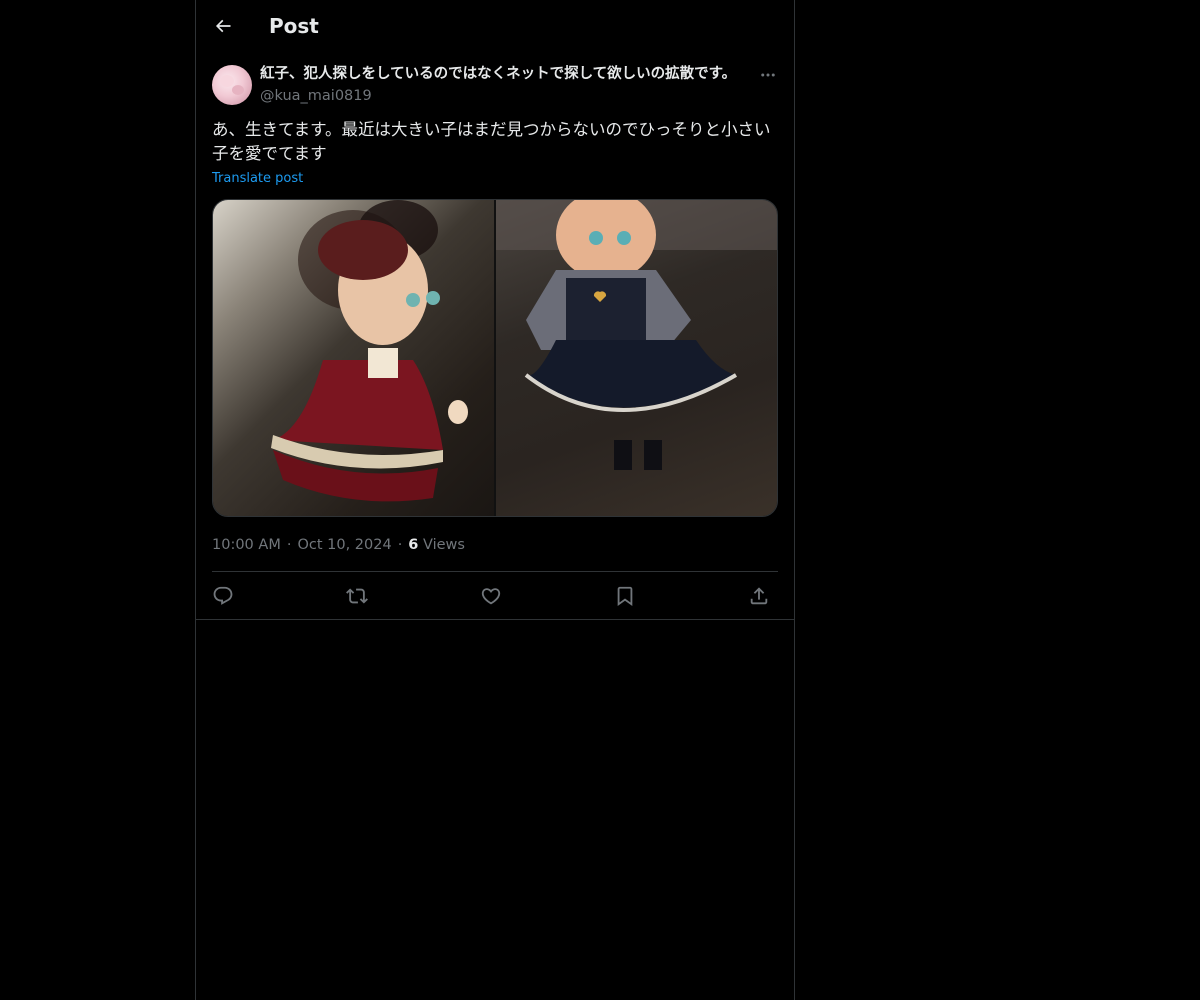 The image size is (1200, 1000). What do you see at coordinates (294, 26) in the screenshot?
I see `page-title: Post` at bounding box center [294, 26].